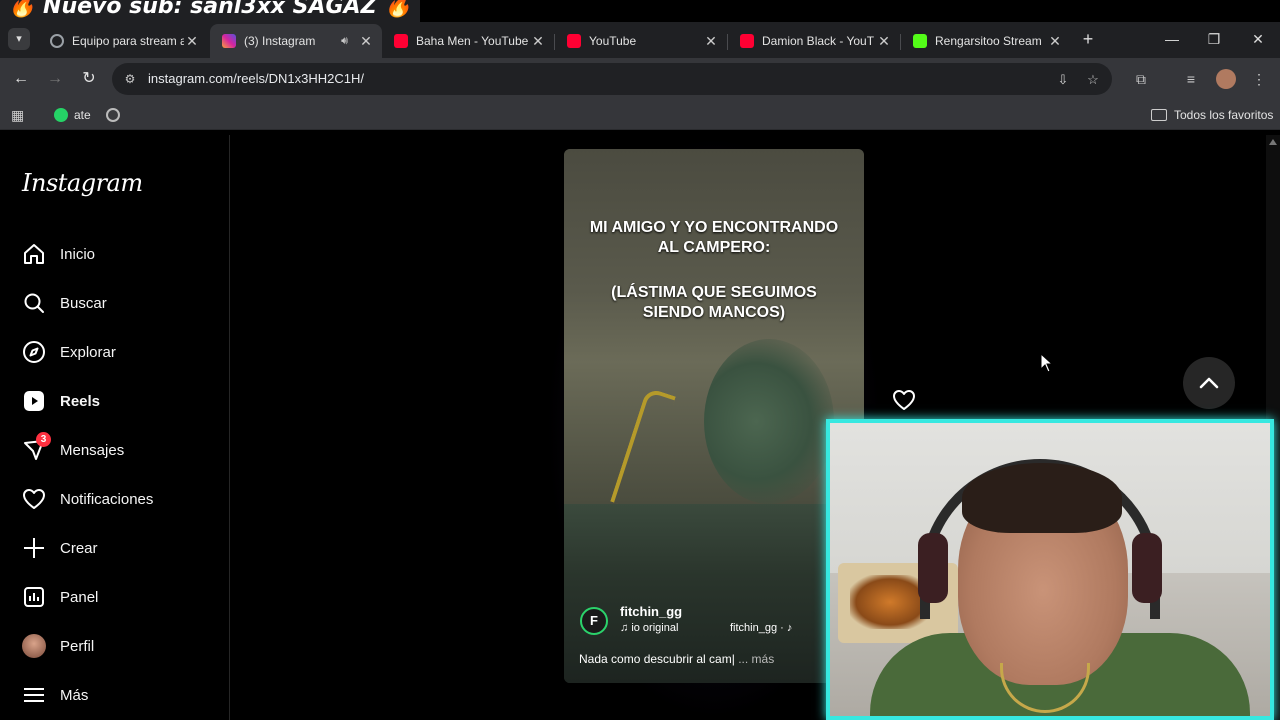 This screenshot has width=1280, height=720. I want to click on audio-link: ♫ io original, so click(649, 628).